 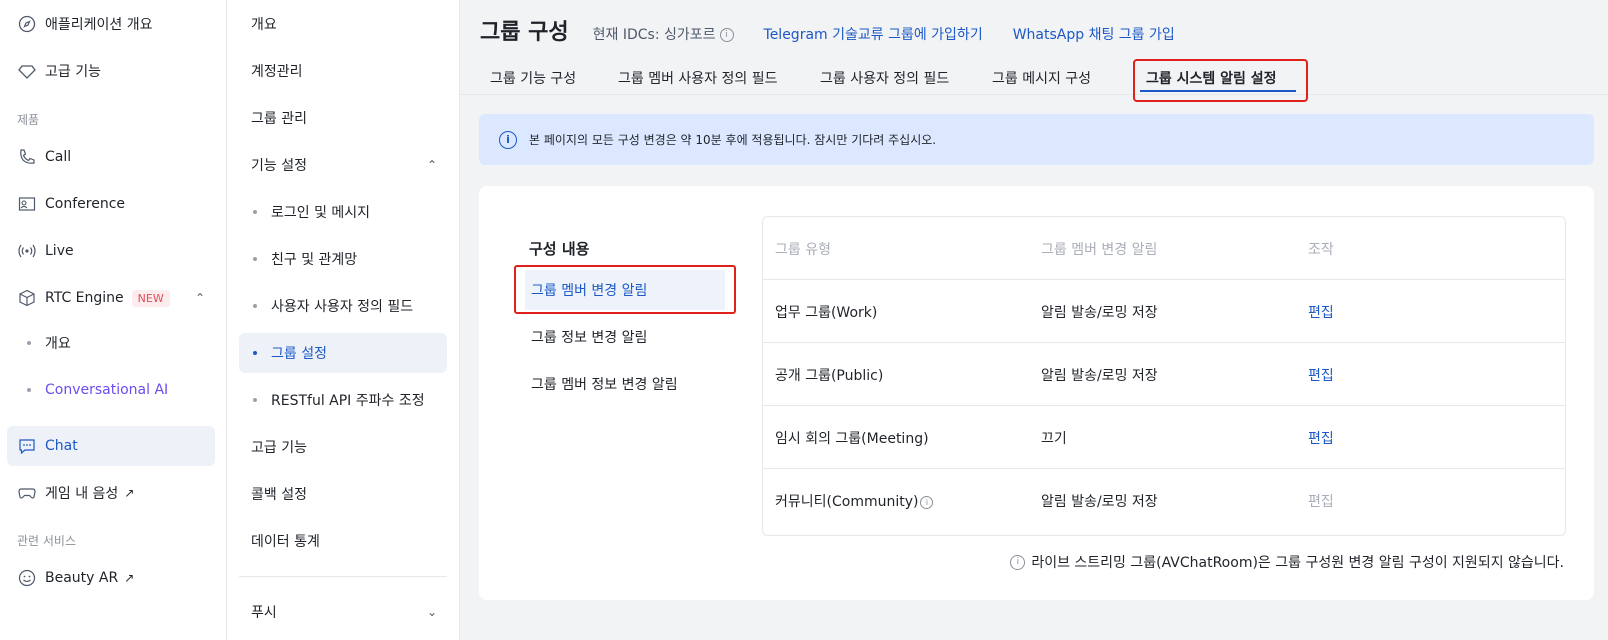 I want to click on config-item-info-change: 그룹 정보 변경 알림, so click(x=625, y=337).